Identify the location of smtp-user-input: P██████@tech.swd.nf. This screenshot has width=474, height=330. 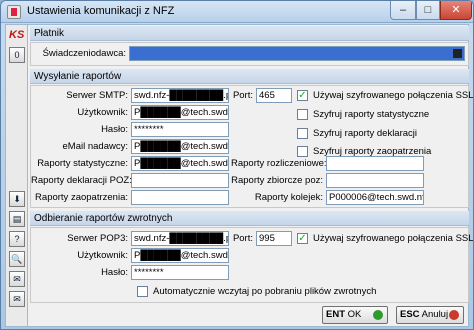
(180, 112).